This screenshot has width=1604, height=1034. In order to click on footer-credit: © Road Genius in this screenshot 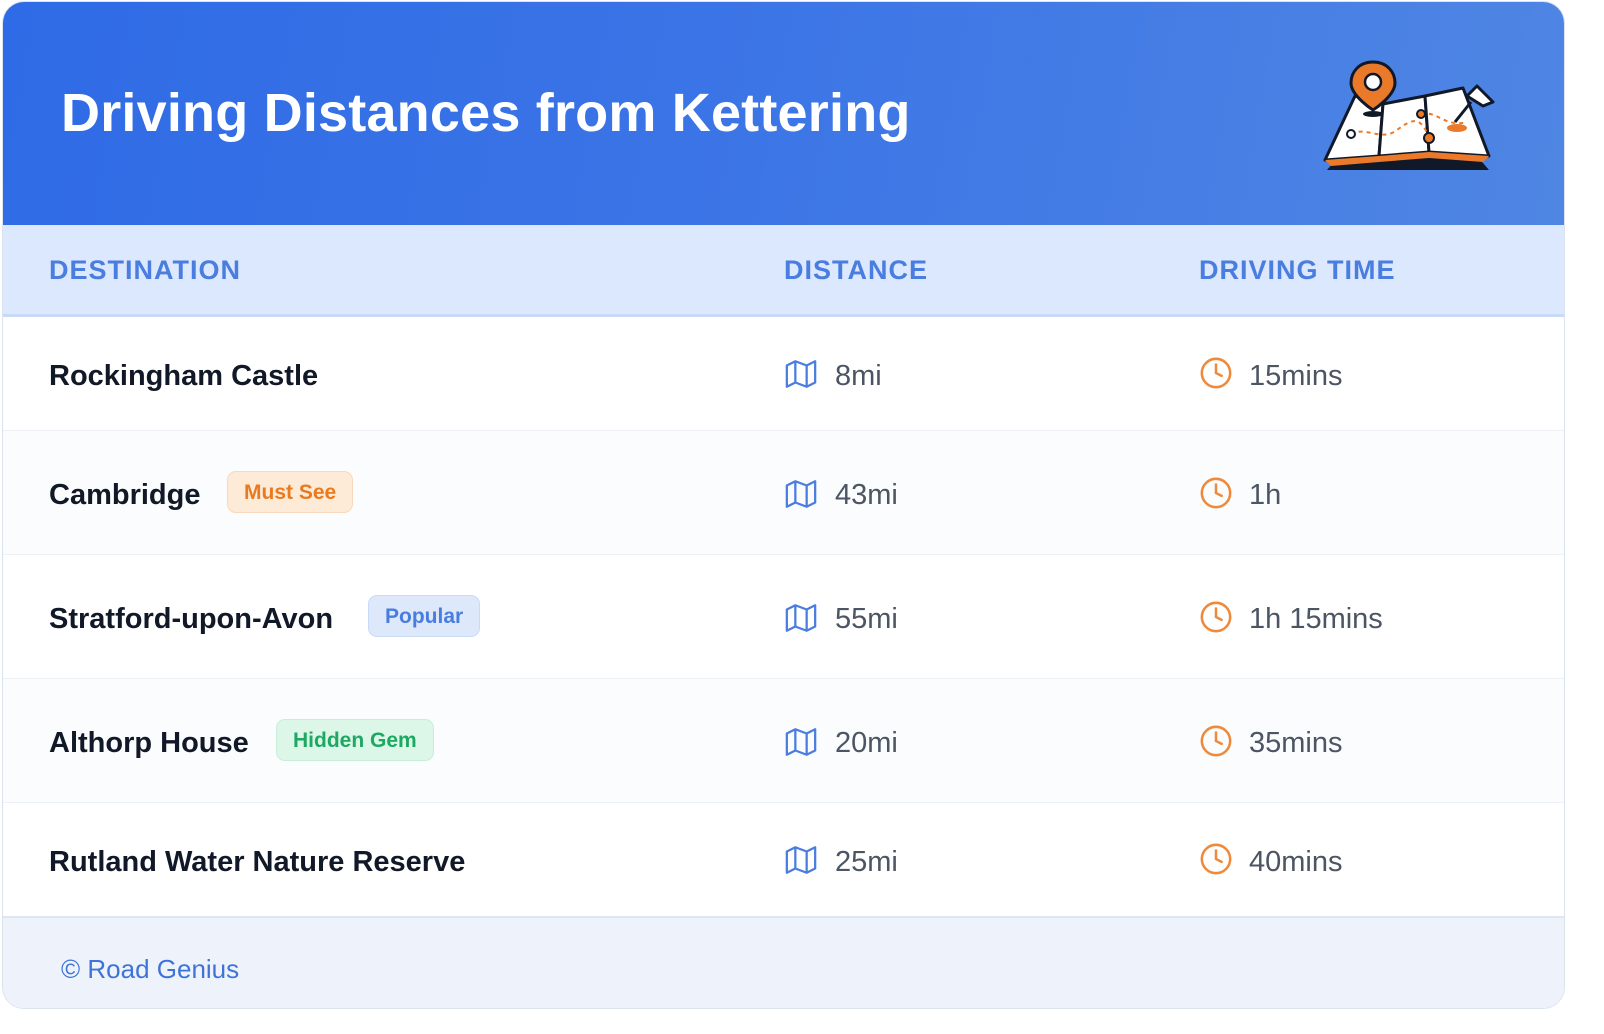, I will do `click(150, 969)`.